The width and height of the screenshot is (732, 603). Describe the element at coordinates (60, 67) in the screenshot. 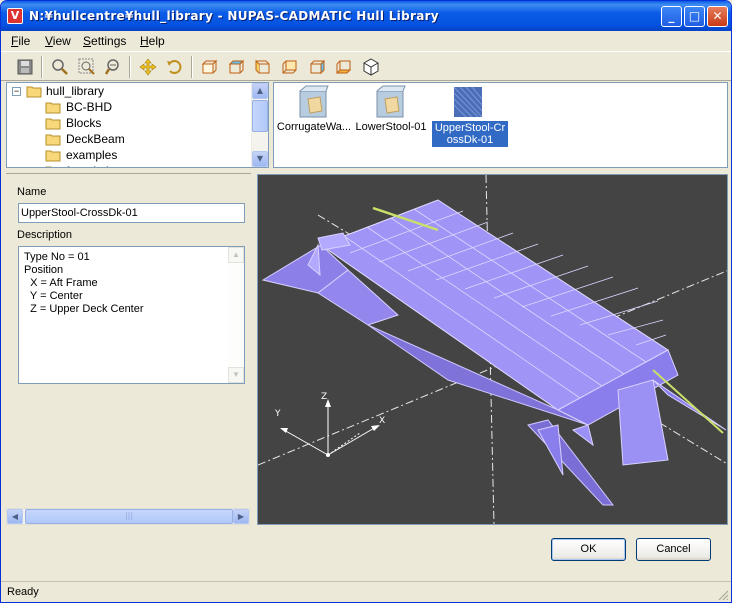

I see `zoom-in-icon` at that location.